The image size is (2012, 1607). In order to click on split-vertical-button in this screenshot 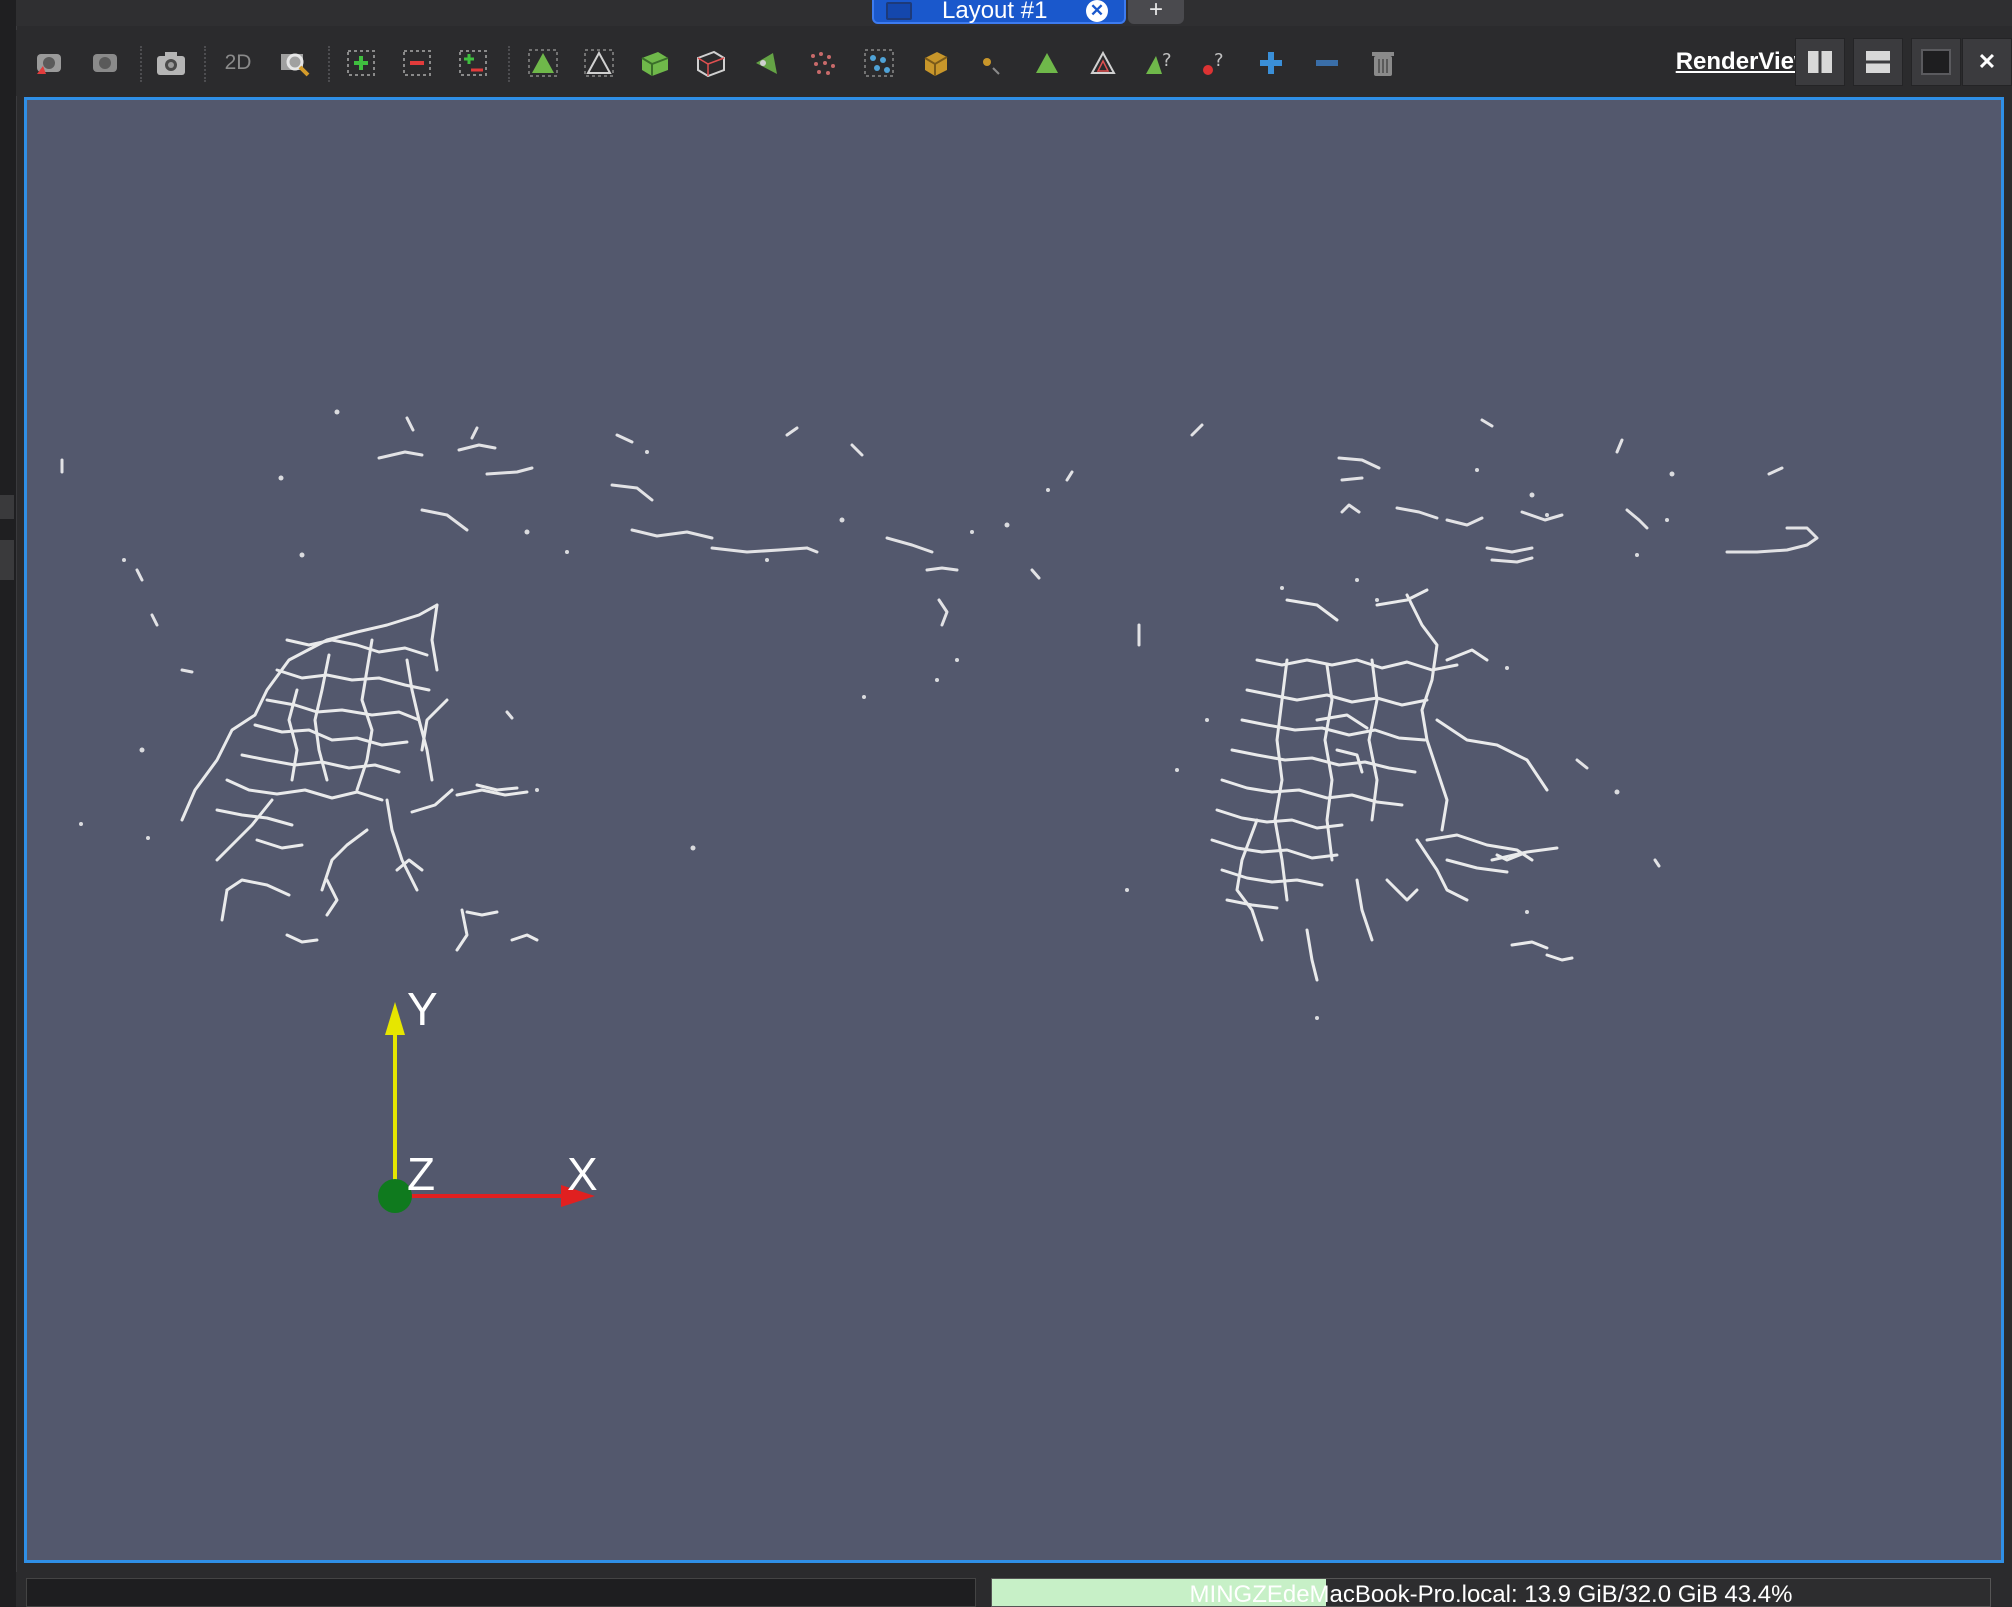, I will do `click(1878, 62)`.